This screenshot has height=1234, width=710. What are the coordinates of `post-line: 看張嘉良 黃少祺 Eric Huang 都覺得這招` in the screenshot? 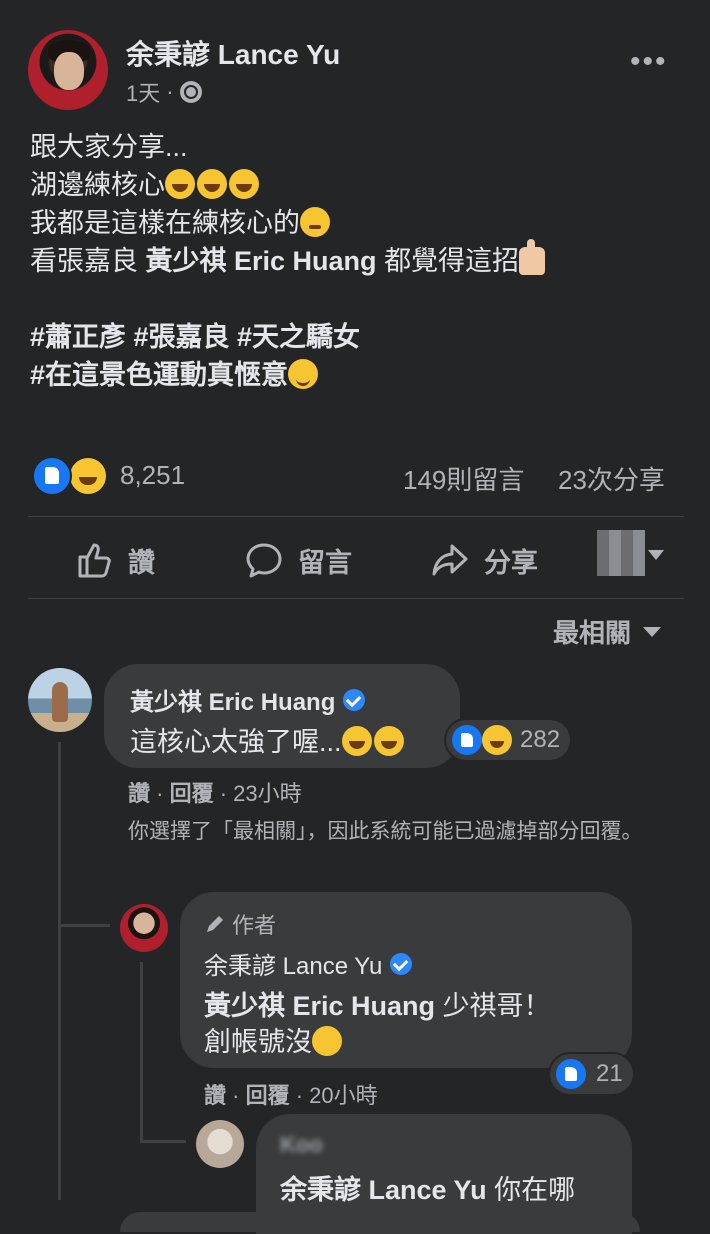 It's located at (360, 259).